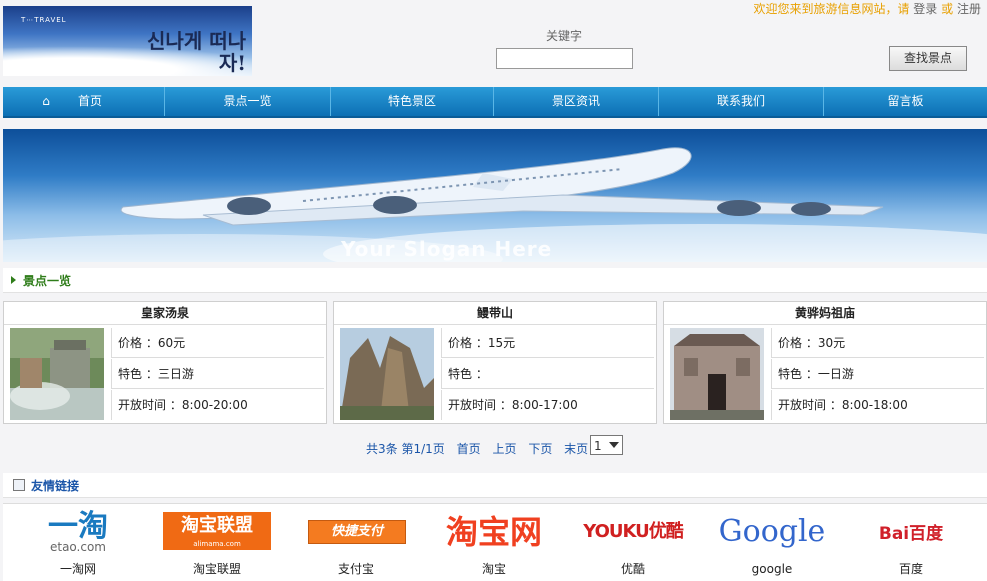 The image size is (987, 581). Describe the element at coordinates (217, 531) in the screenshot. I see `alimama-logo: 淘宝联盟 alimama.com` at that location.